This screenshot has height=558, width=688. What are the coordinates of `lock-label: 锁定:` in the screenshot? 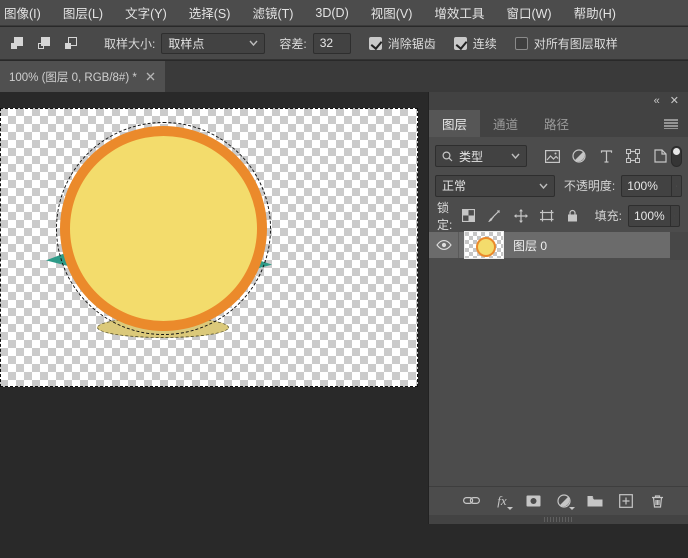 It's located at (445, 216).